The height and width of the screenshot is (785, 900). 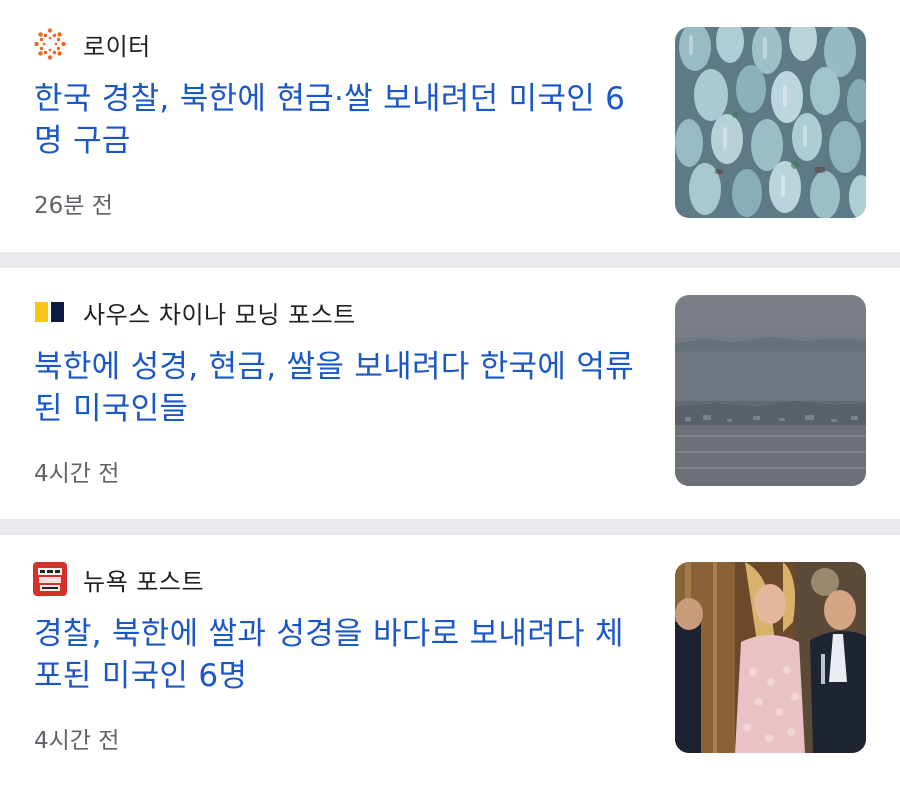 I want to click on article-headline: 경찰, 북한에 쌀과 성경을 바다로 보내려다 체포된 미국인 6명, so click(x=339, y=655).